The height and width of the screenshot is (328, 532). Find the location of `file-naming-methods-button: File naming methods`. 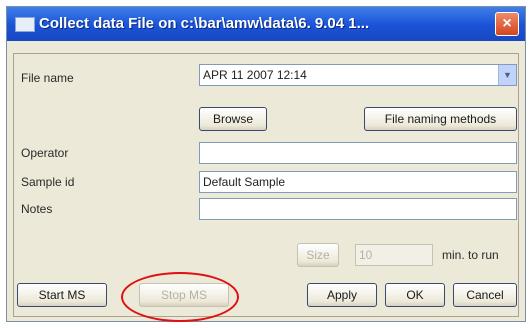

file-naming-methods-button: File naming methods is located at coordinates (440, 119).